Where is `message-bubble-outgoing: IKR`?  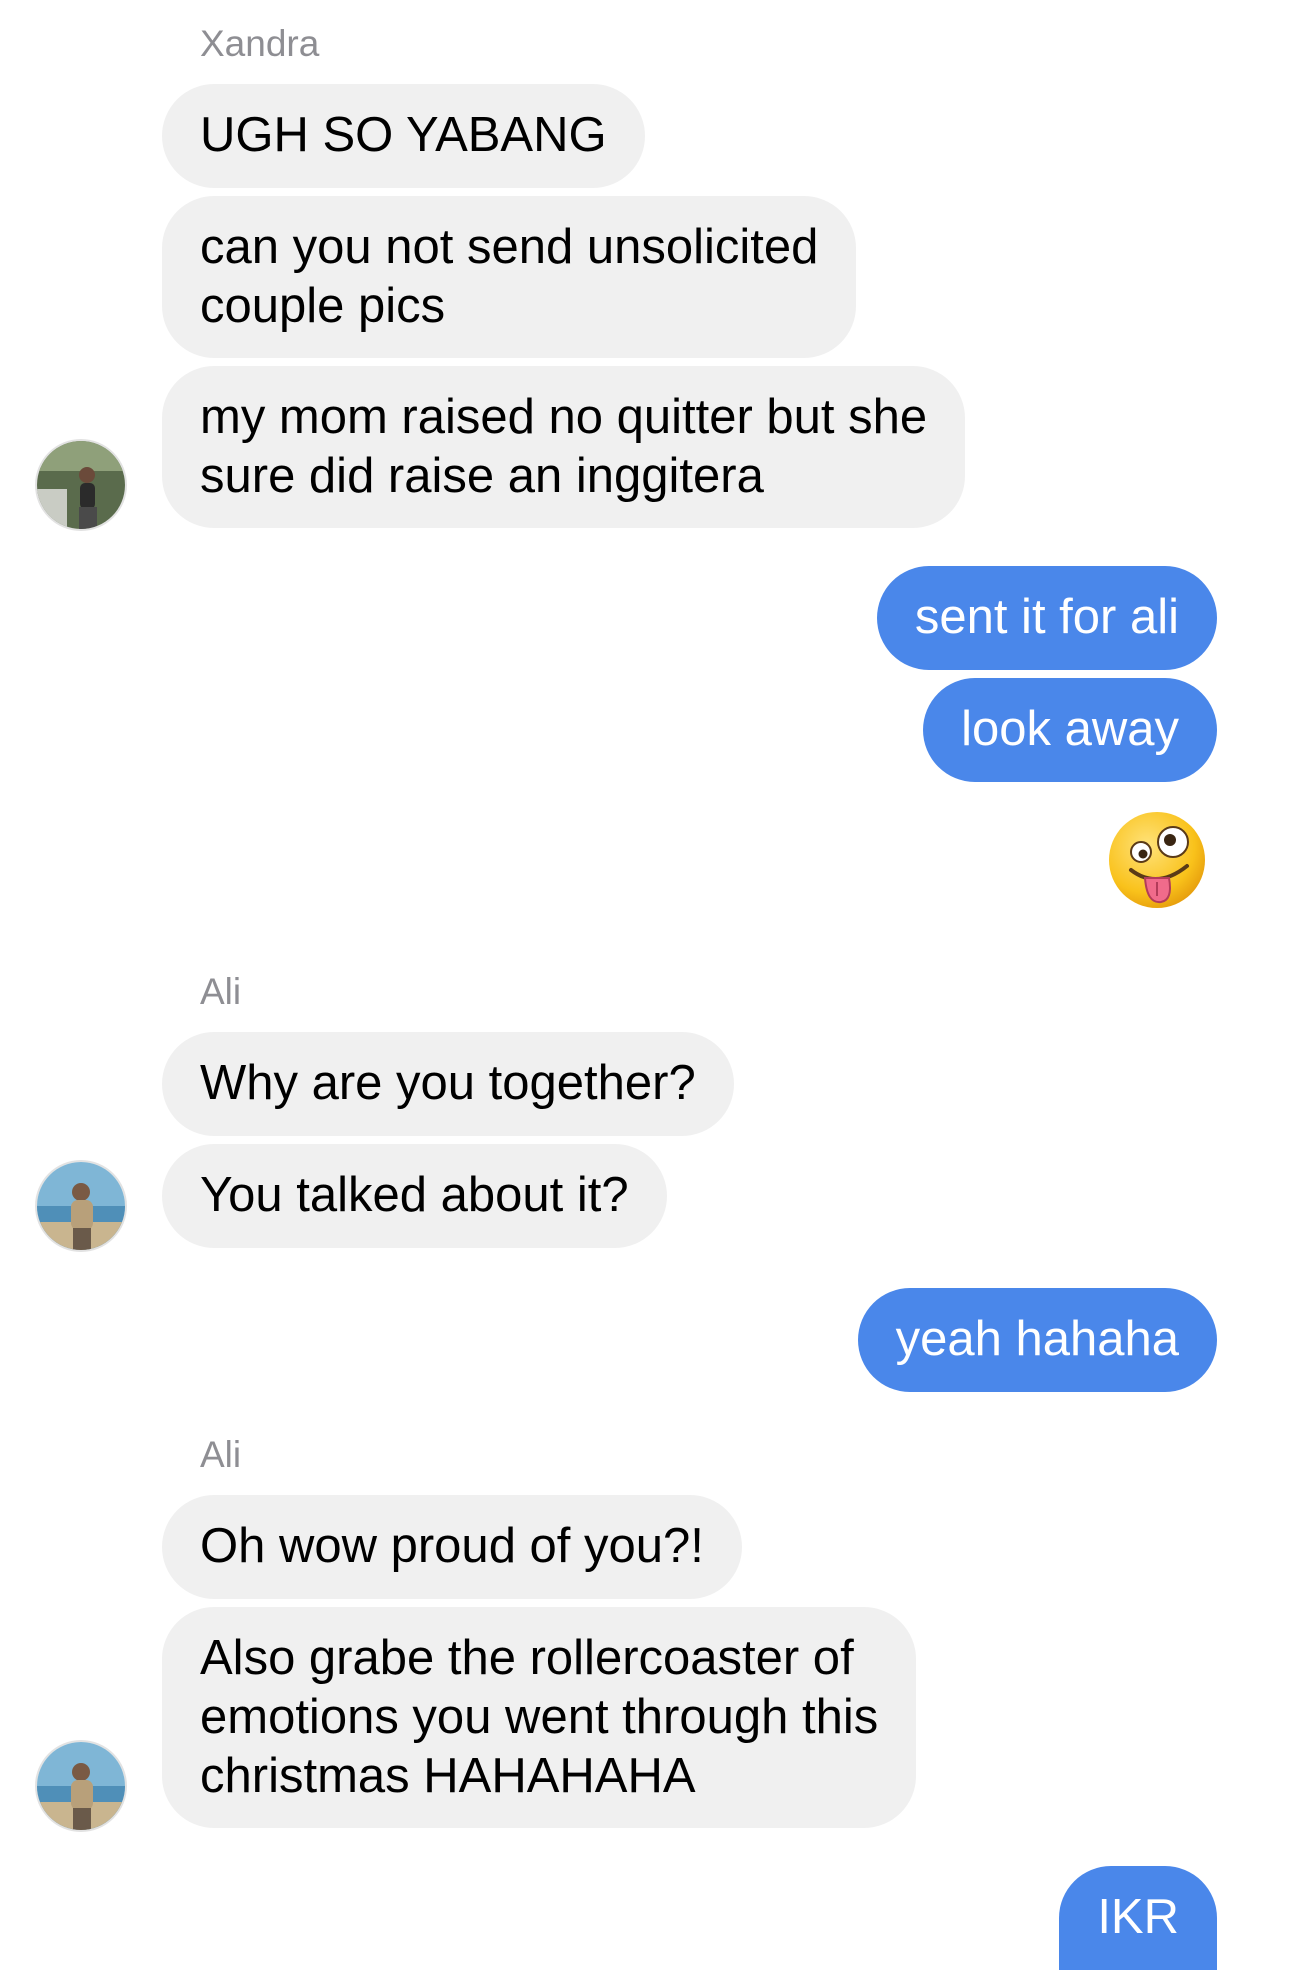
message-bubble-outgoing: IKR is located at coordinates (1138, 1918).